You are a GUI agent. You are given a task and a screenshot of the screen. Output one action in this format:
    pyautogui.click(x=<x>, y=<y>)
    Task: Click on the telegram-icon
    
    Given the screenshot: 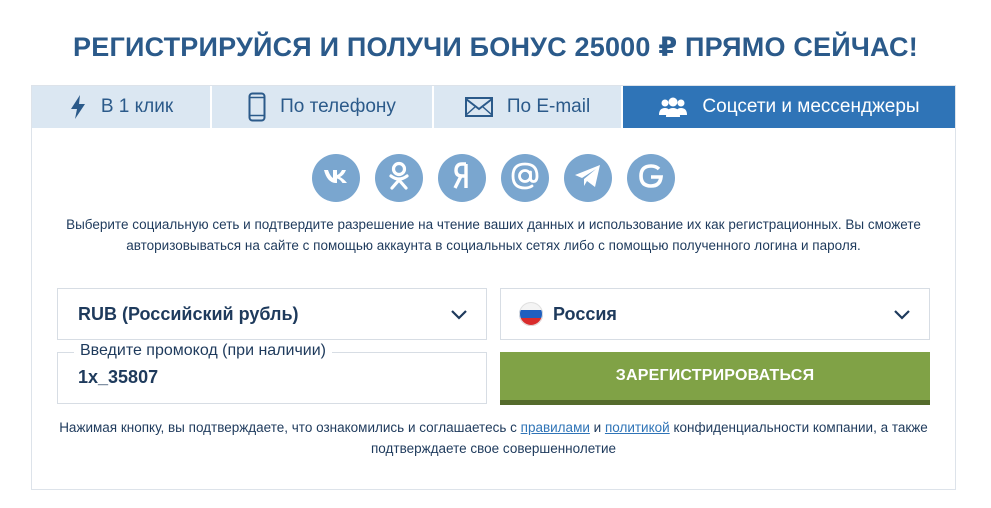 What is the action you would take?
    pyautogui.click(x=588, y=178)
    